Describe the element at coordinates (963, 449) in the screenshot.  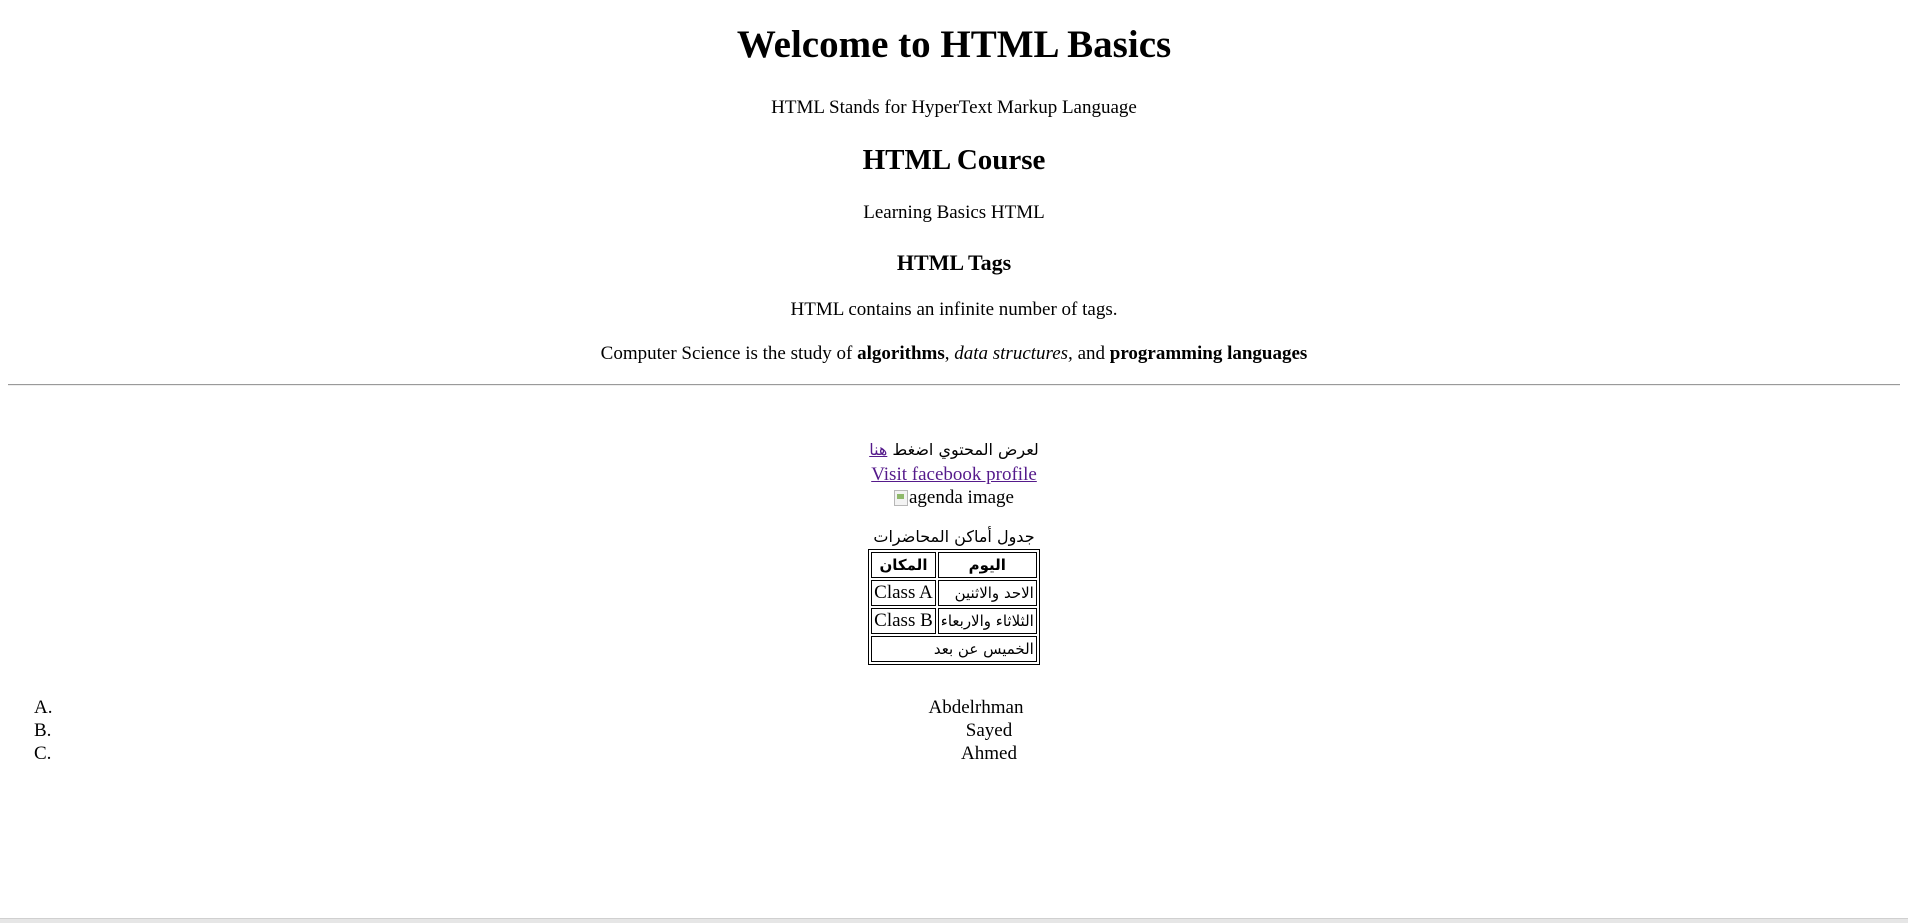
I see `arabic-link-prefix: لعرض المحتوي اضغط` at that location.